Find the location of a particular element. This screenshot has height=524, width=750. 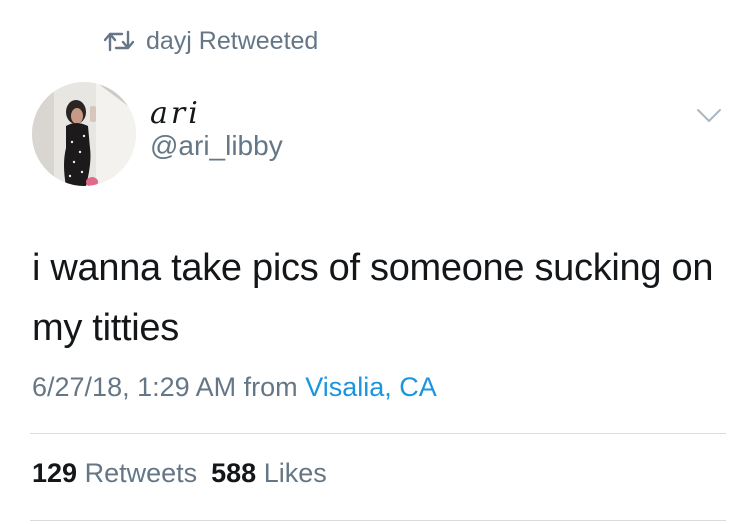

avatar is located at coordinates (84, 134).